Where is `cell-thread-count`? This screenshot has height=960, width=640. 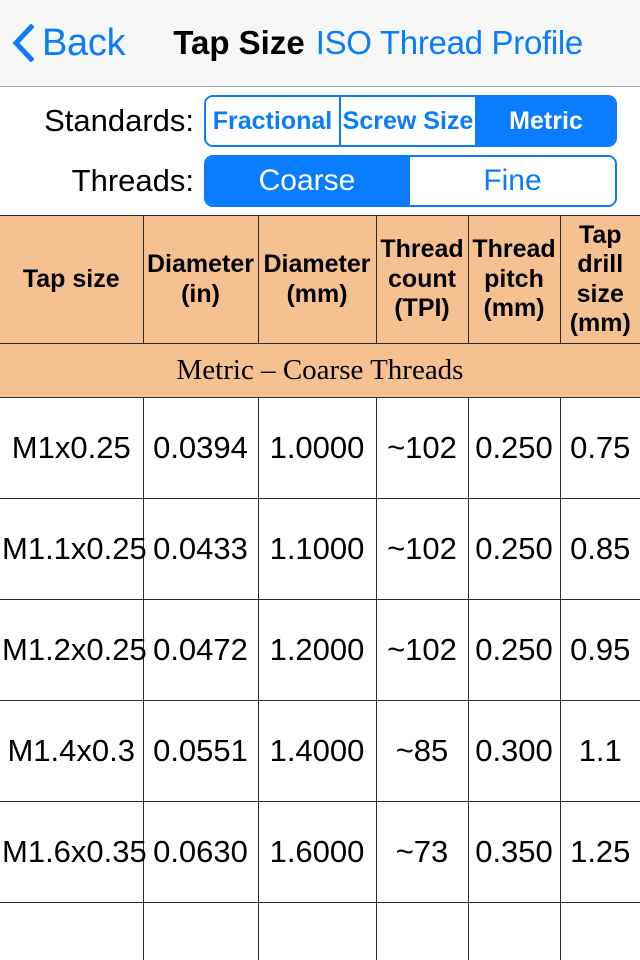
cell-thread-count is located at coordinates (422, 931).